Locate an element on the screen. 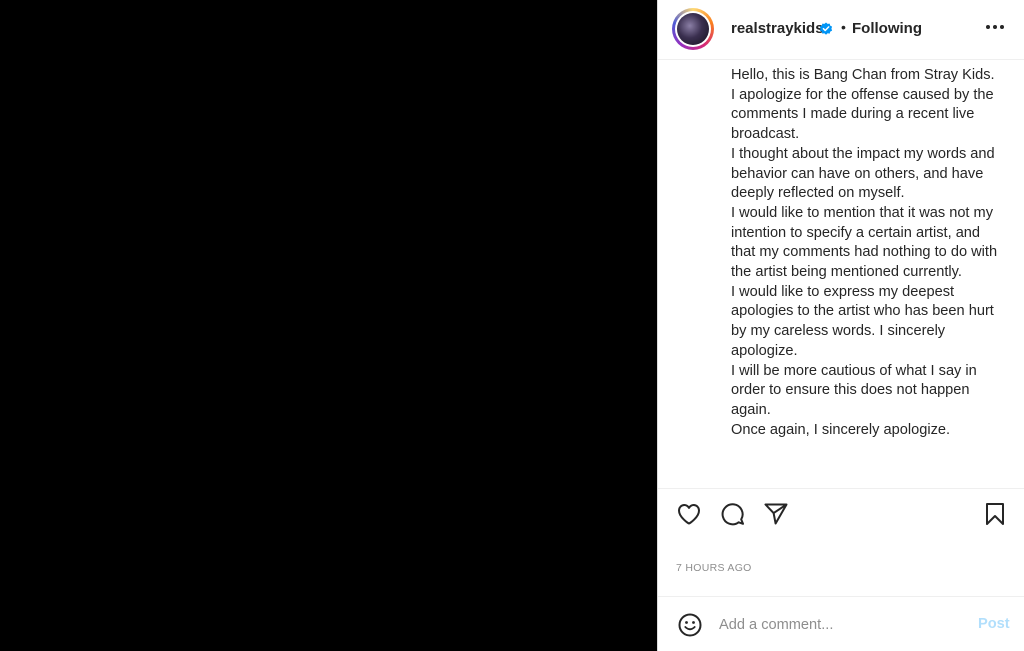  following-button: Following is located at coordinates (887, 28).